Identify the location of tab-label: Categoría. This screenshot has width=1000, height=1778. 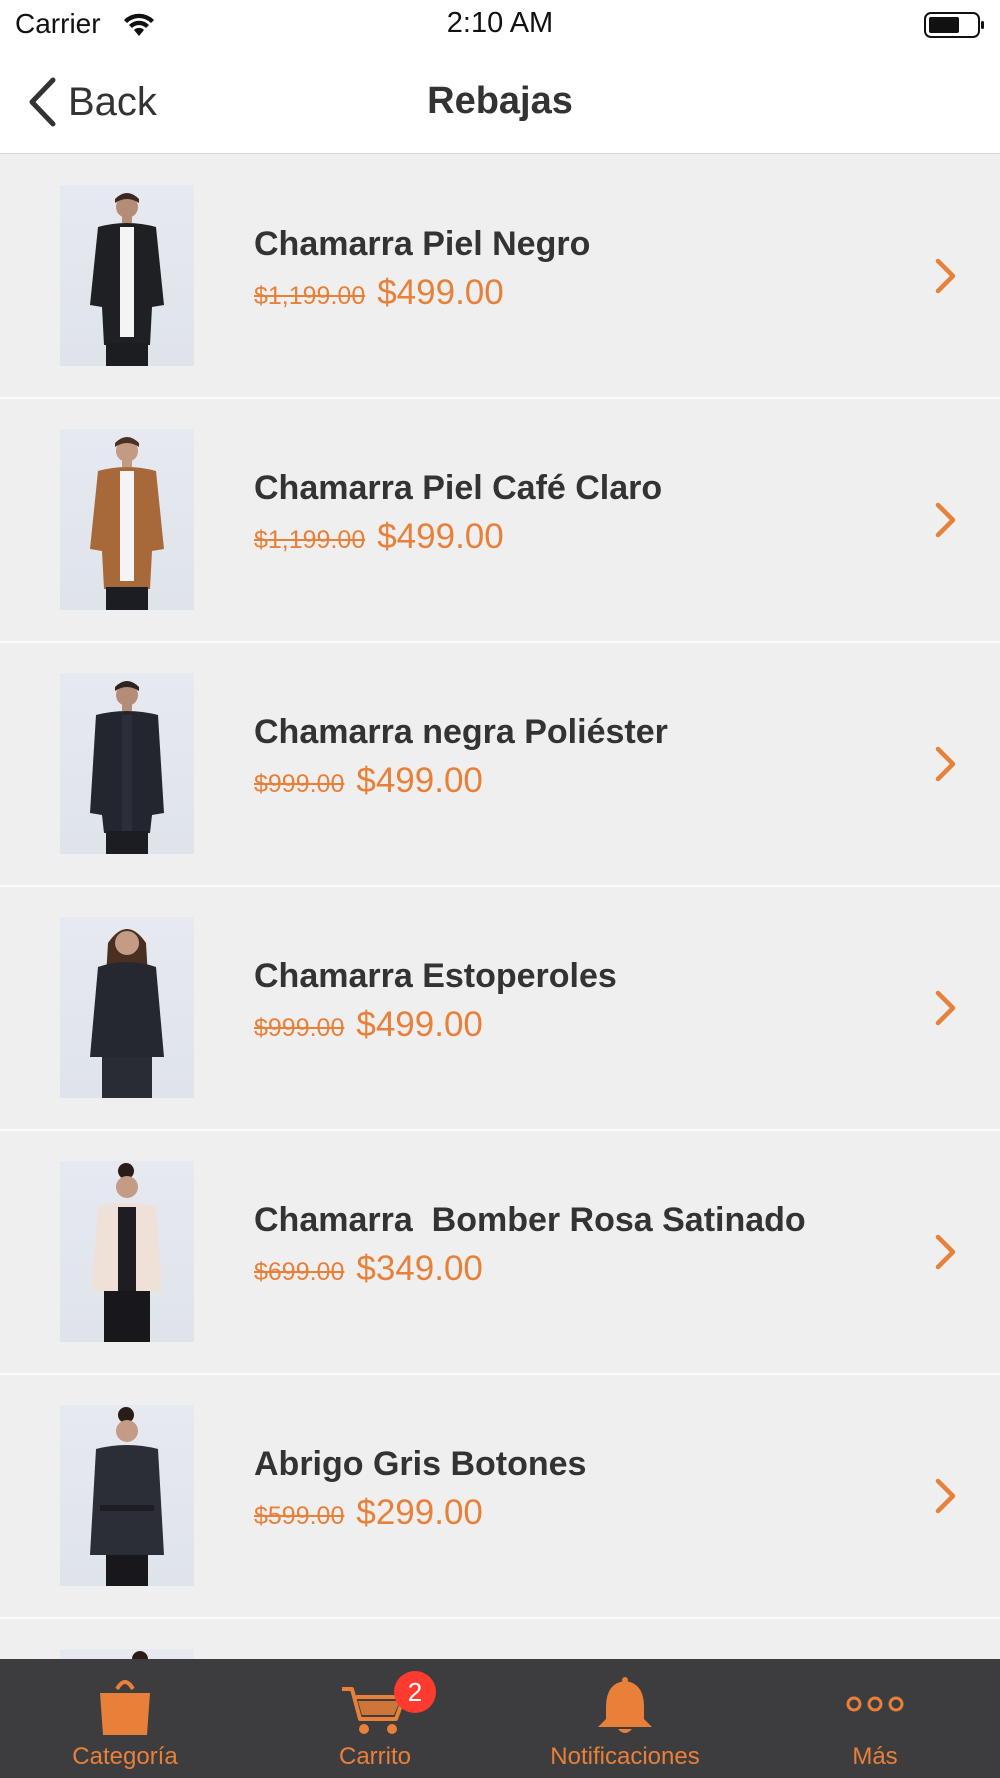
(125, 1756).